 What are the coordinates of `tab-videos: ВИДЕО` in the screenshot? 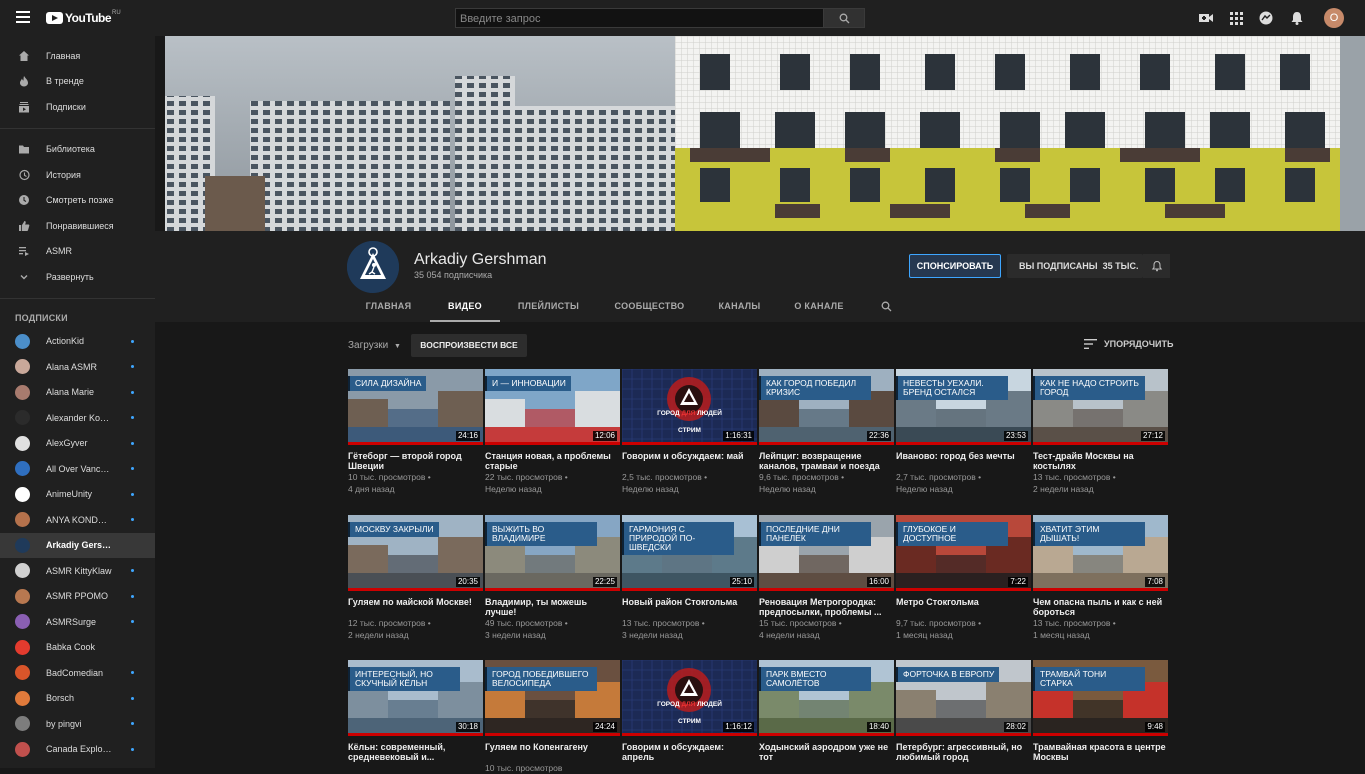 It's located at (465, 307).